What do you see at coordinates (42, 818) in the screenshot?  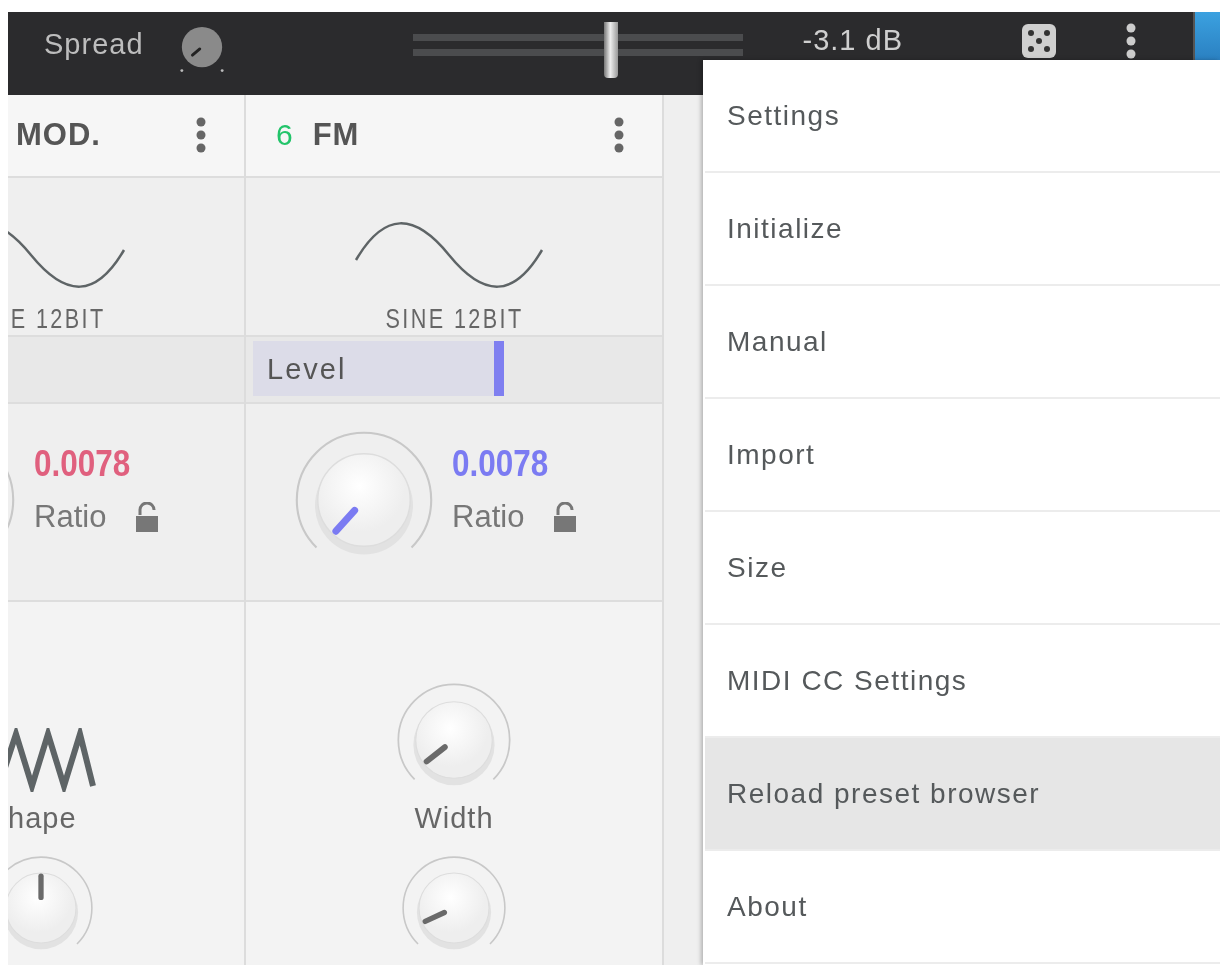 I see `control-label: hape` at bounding box center [42, 818].